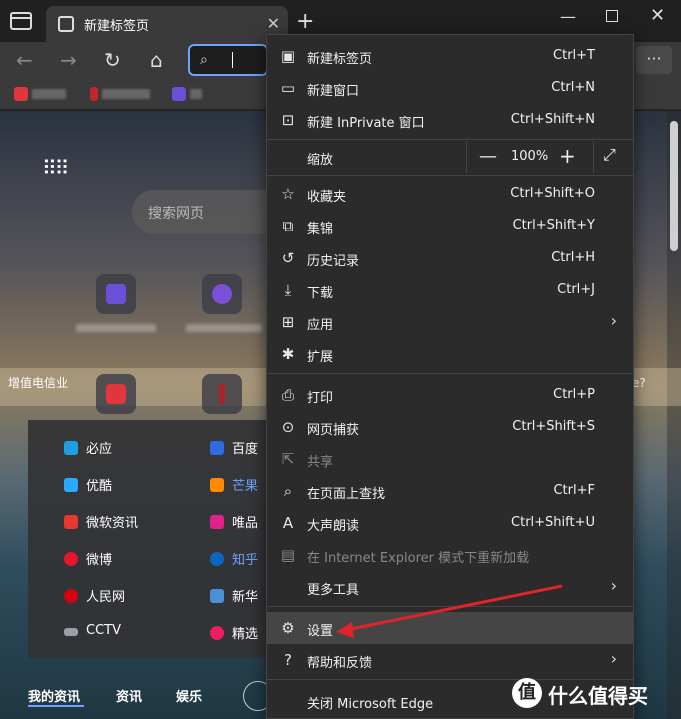  Describe the element at coordinates (450, 290) in the screenshot. I see `menu-item-downloads: ⤓ 下载 Ctrl+J` at that location.